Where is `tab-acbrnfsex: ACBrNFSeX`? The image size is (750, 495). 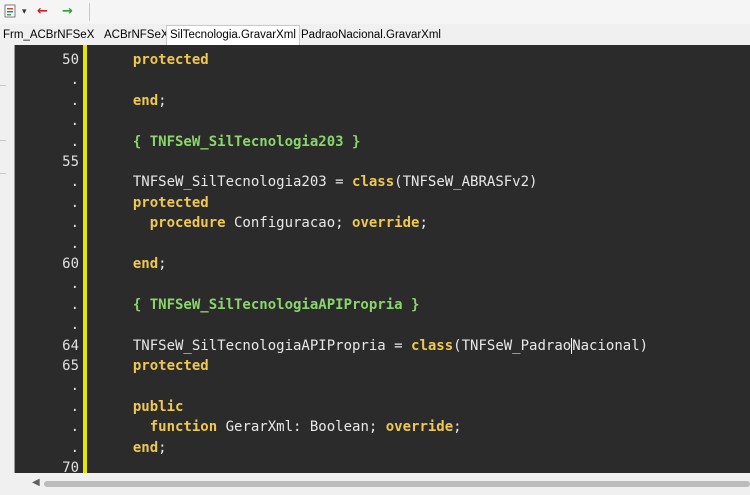 tab-acbrnfsex: ACBrNFSeX is located at coordinates (136, 35).